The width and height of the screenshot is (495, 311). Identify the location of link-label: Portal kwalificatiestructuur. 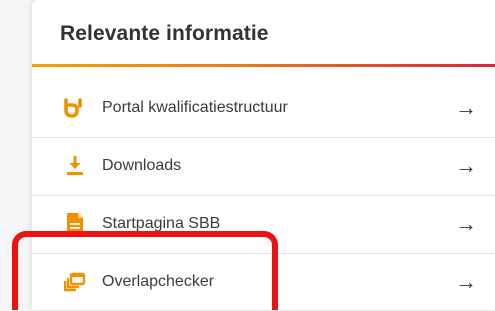
(195, 107).